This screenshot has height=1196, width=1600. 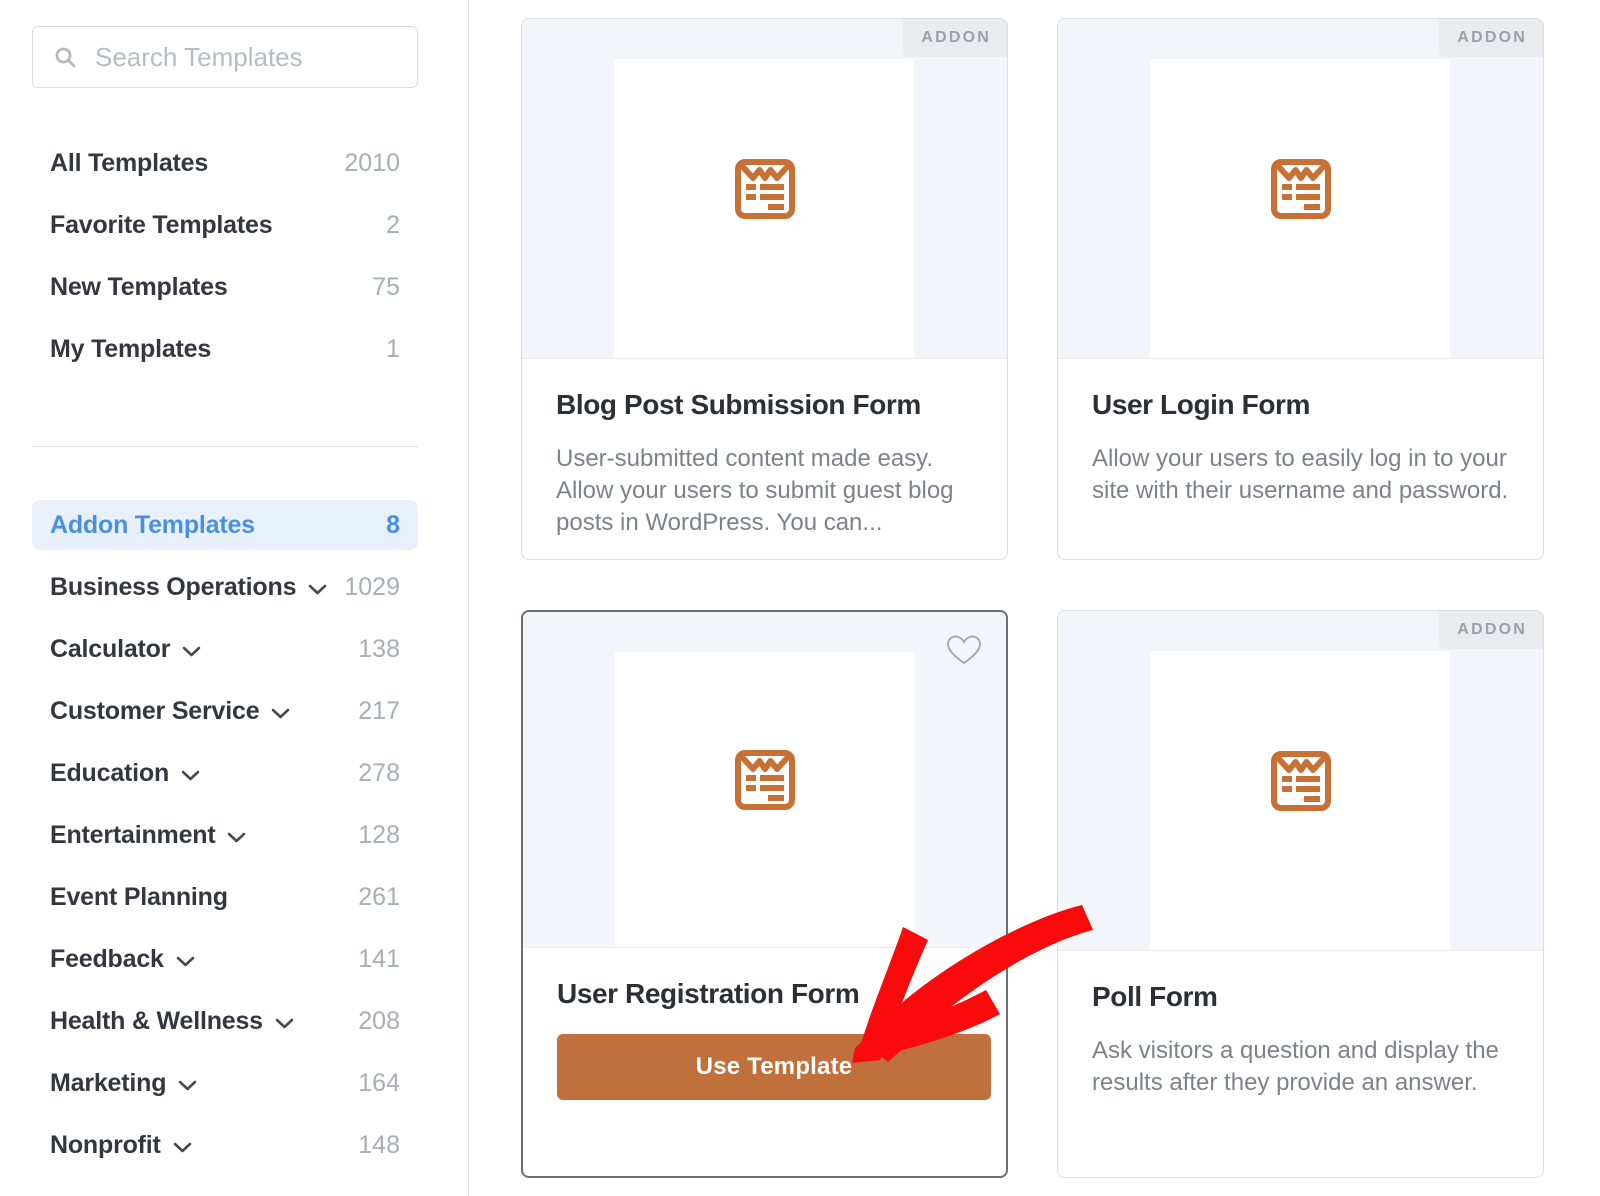 What do you see at coordinates (379, 772) in the screenshot?
I see `category-count: 278` at bounding box center [379, 772].